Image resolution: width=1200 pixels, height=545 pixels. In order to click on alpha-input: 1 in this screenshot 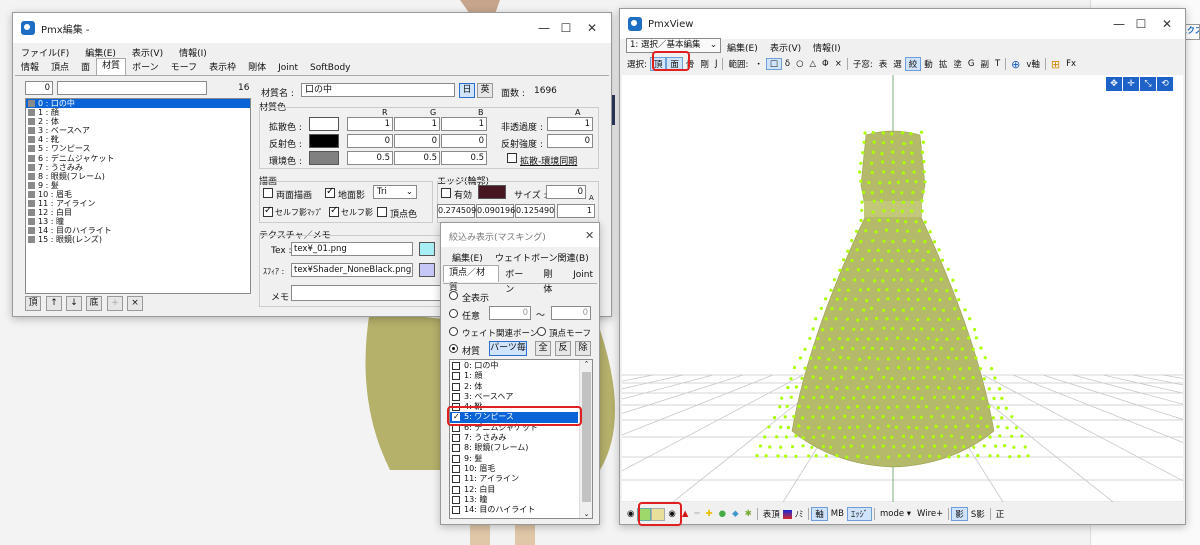, I will do `click(570, 124)`.